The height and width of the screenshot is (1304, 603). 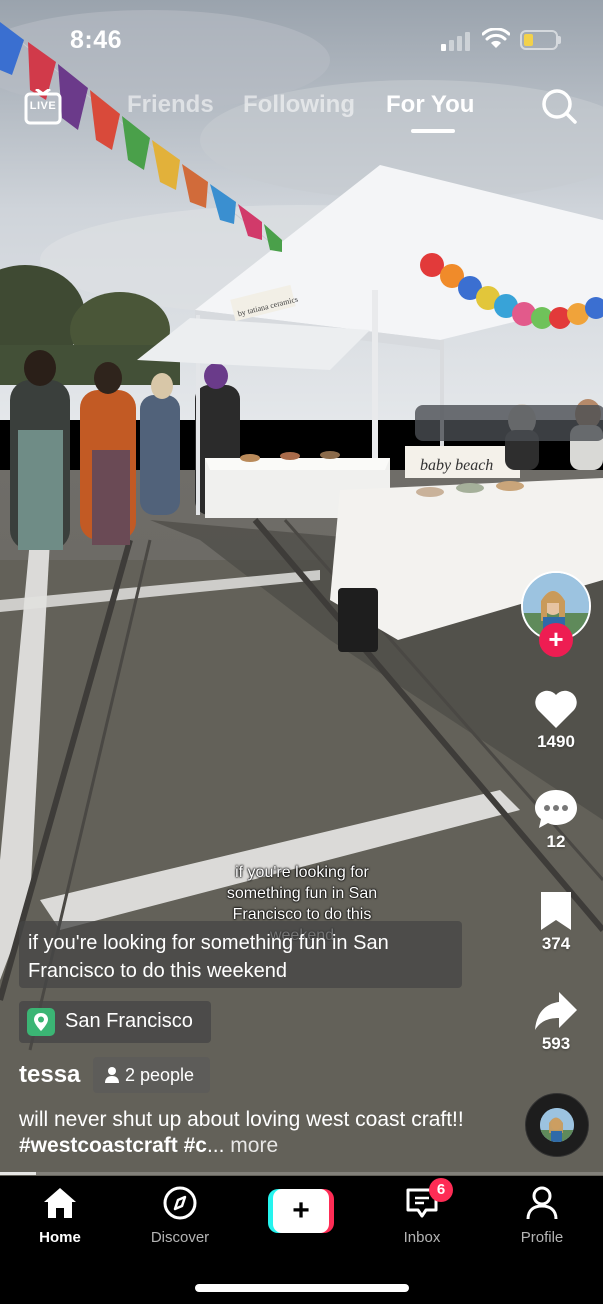 What do you see at coordinates (430, 105) in the screenshot?
I see `tab-for-you: For You` at bounding box center [430, 105].